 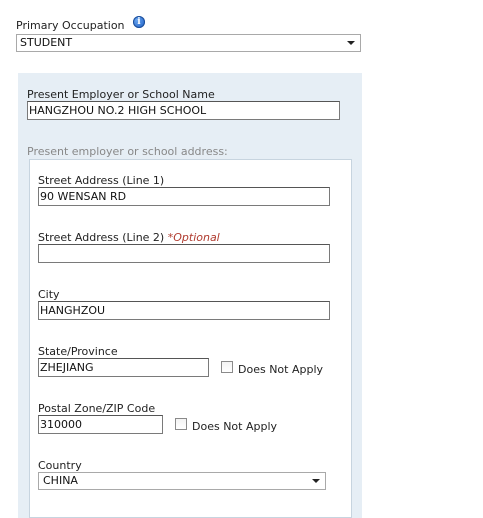 What do you see at coordinates (70, 25) in the screenshot?
I see `primary-occupation-label: Primary Occupation` at bounding box center [70, 25].